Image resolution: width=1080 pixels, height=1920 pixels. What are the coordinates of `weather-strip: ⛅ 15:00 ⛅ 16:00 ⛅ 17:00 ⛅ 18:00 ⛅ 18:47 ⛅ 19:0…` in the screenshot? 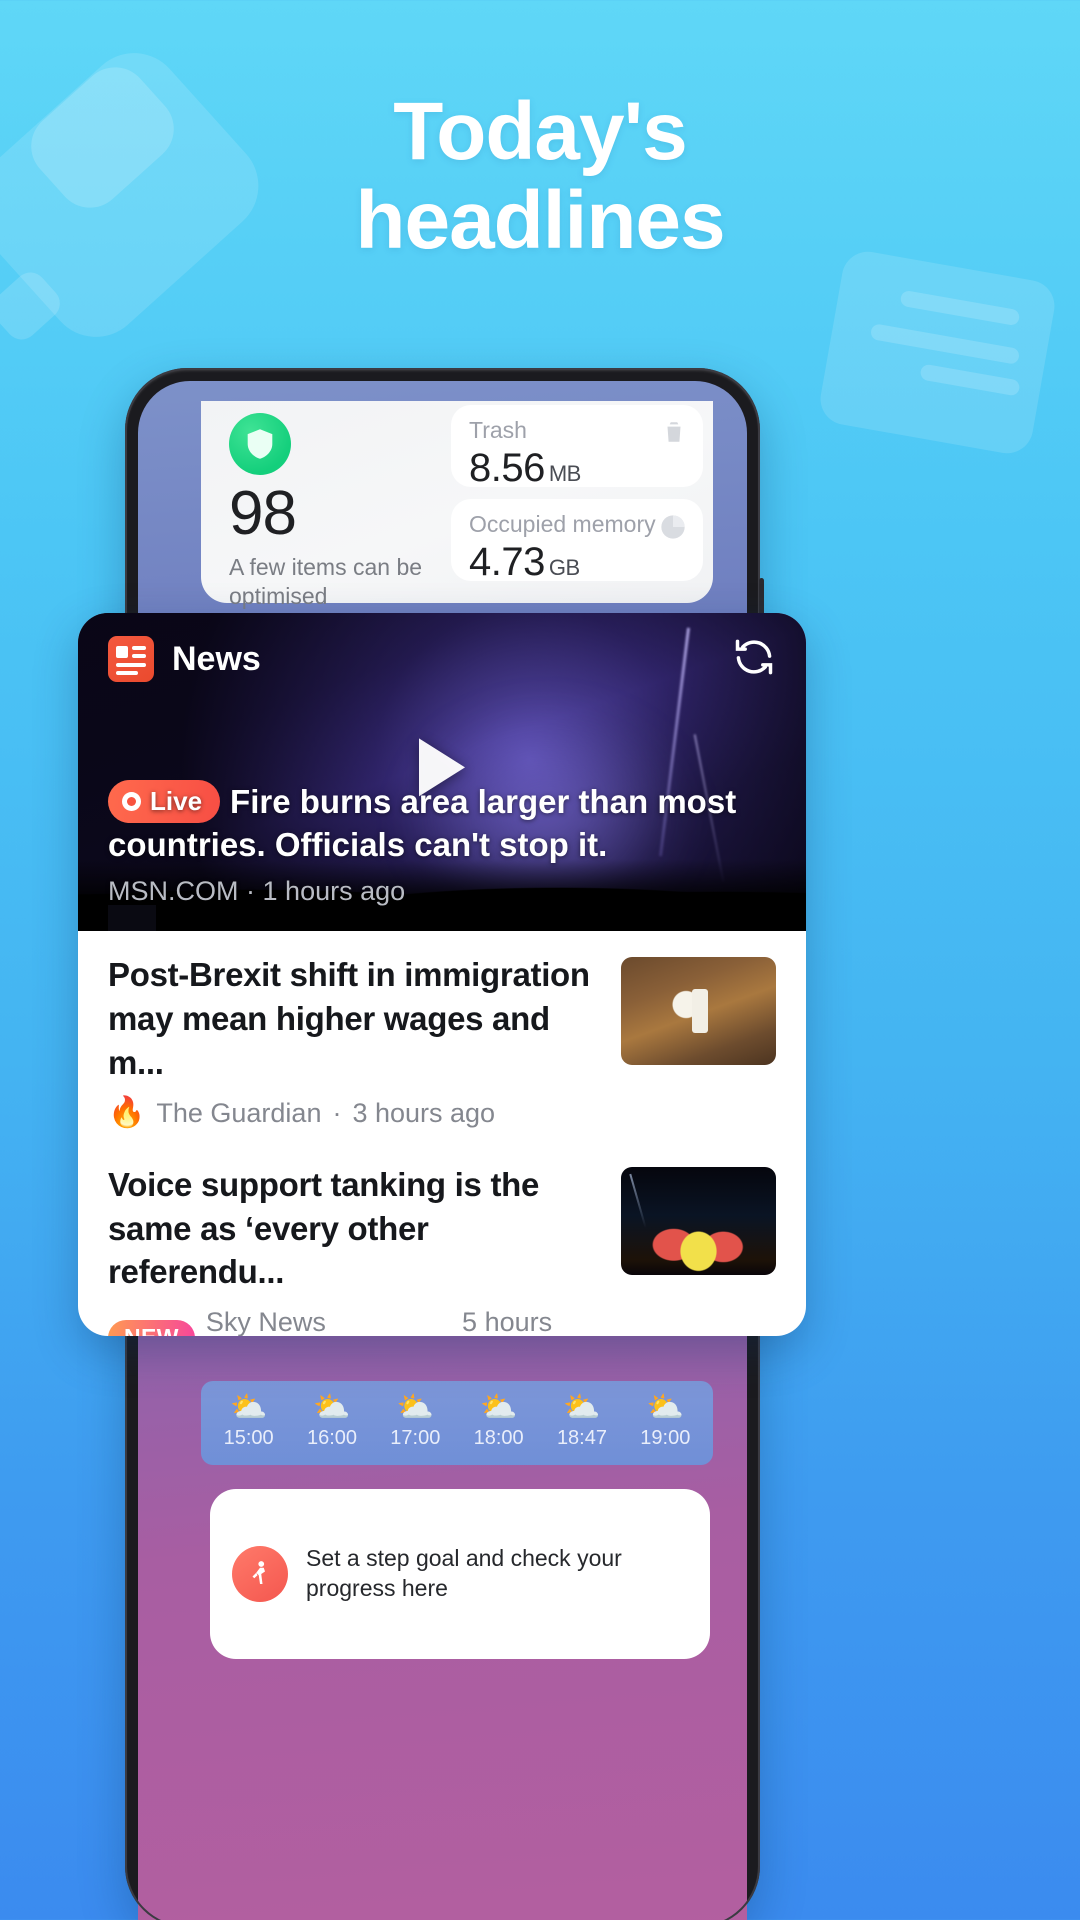 It's located at (457, 1423).